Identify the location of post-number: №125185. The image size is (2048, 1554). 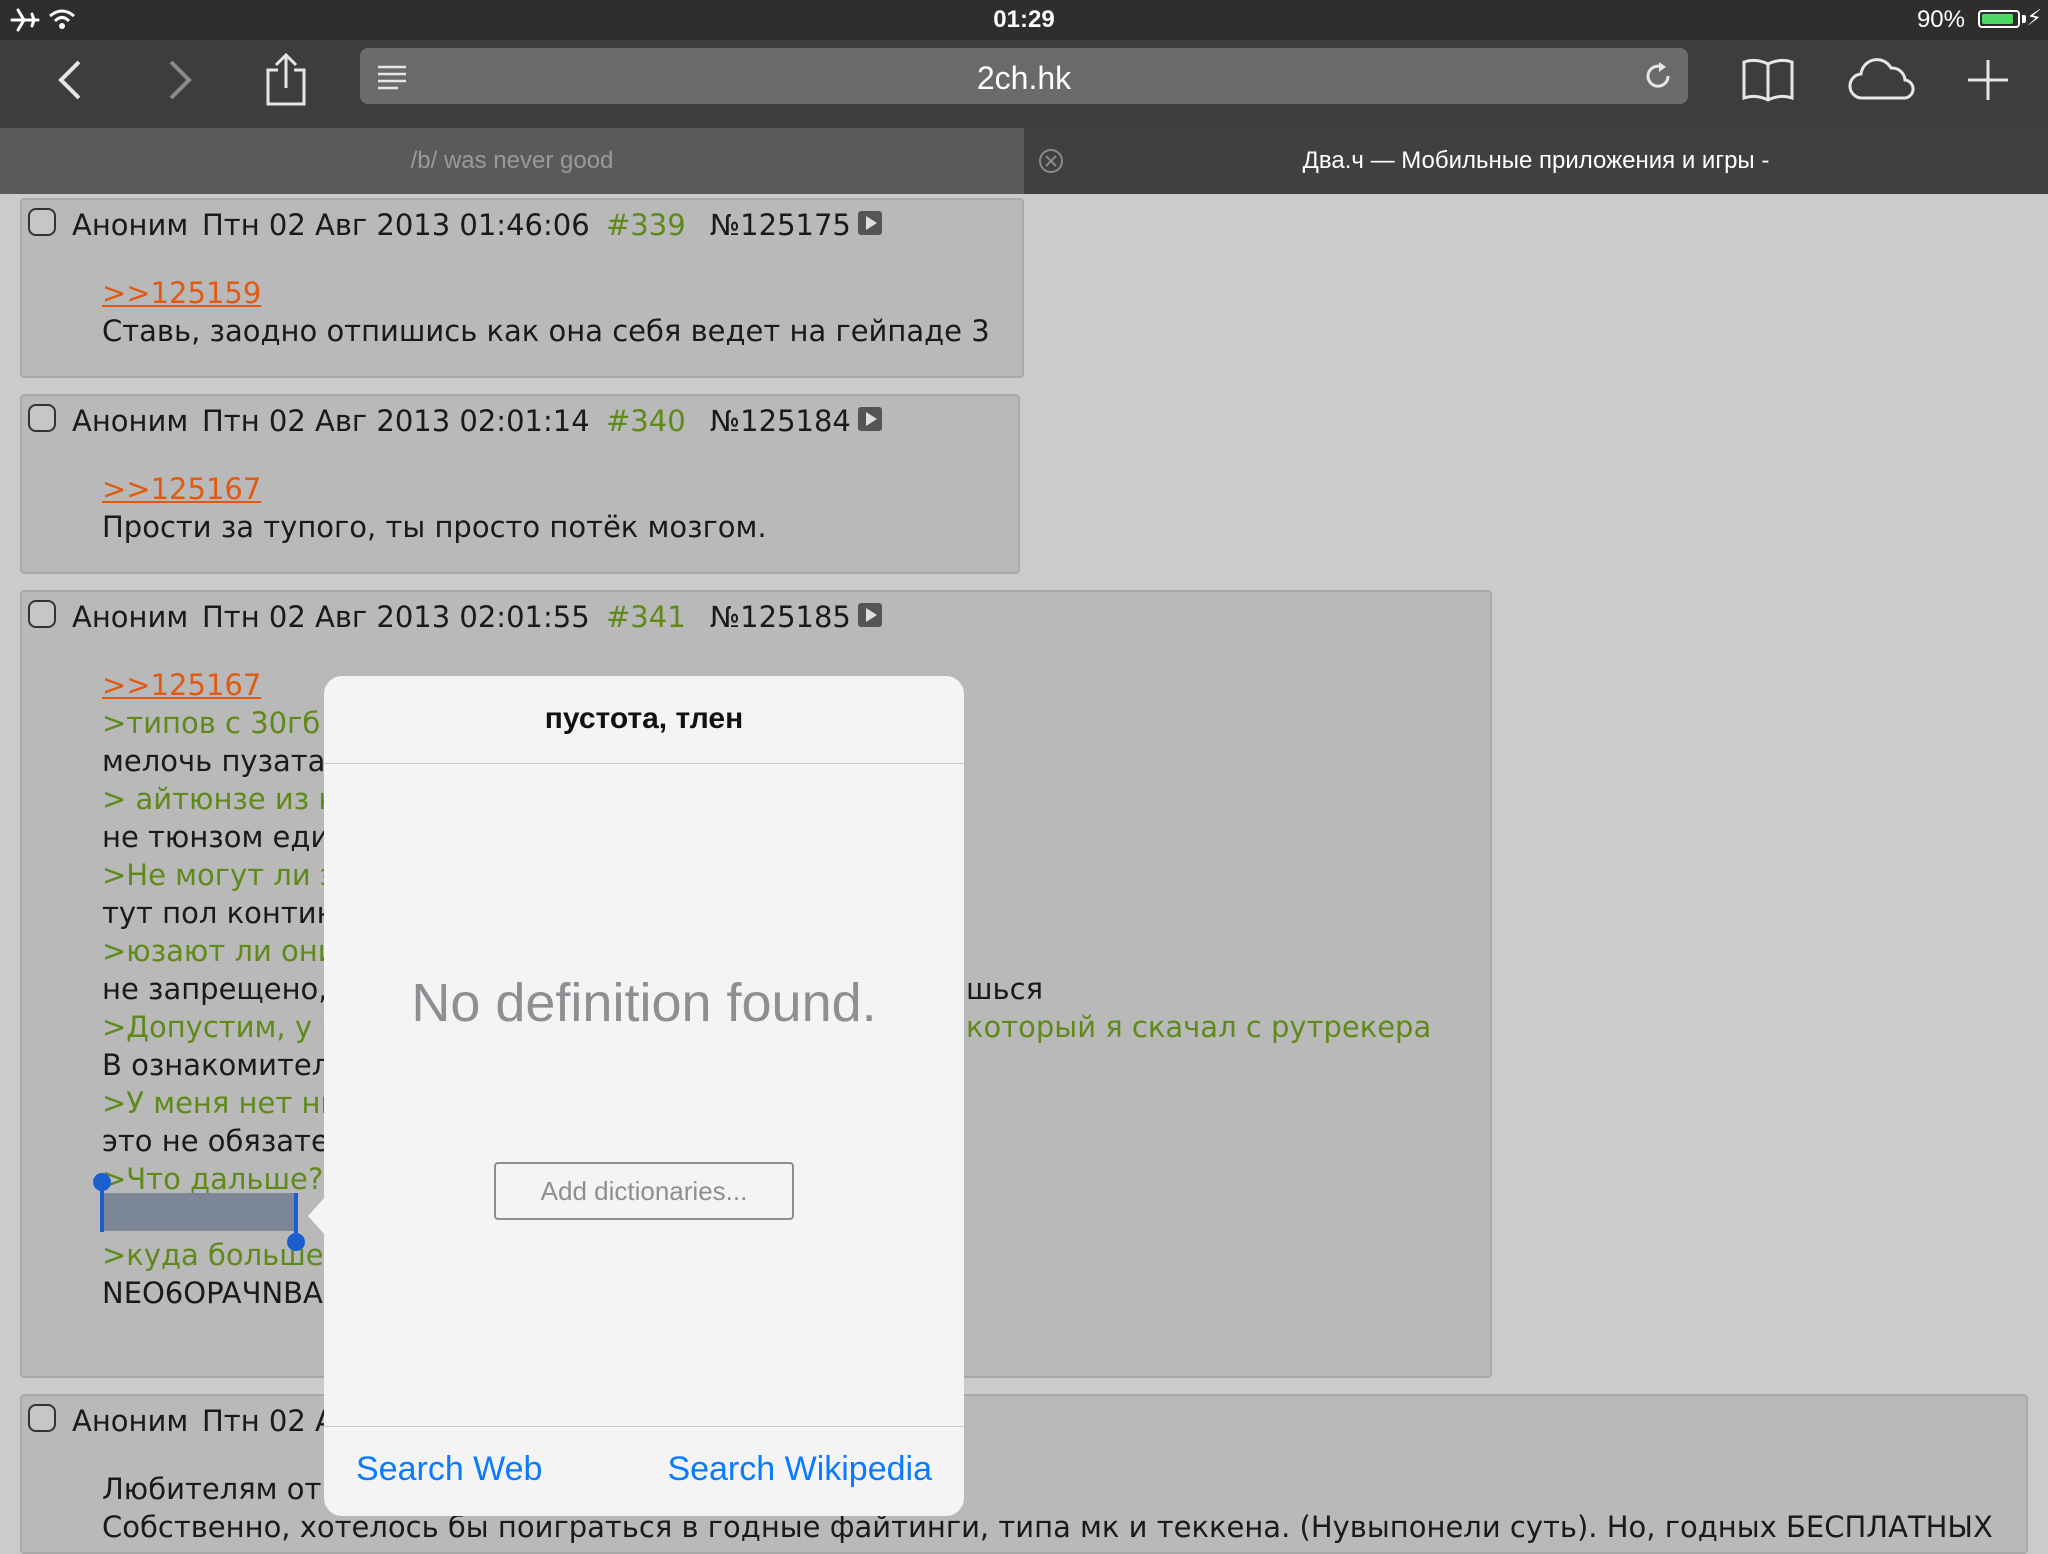
(780, 617).